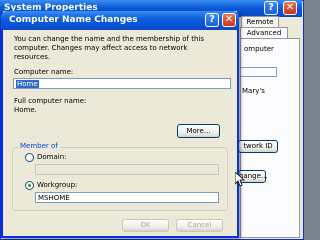 This screenshot has height=240, width=320. I want to click on full-name-value: Home., so click(25, 110).